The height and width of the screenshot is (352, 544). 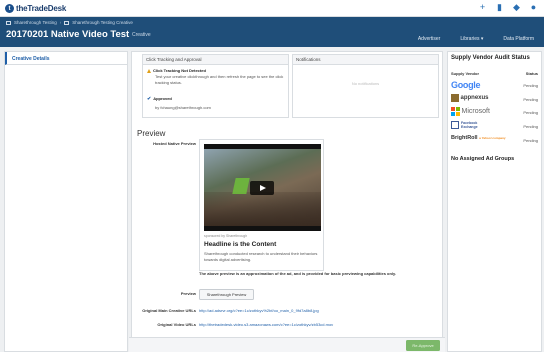 What do you see at coordinates (9, 8) in the screenshot?
I see `logo-mark-icon: t` at bounding box center [9, 8].